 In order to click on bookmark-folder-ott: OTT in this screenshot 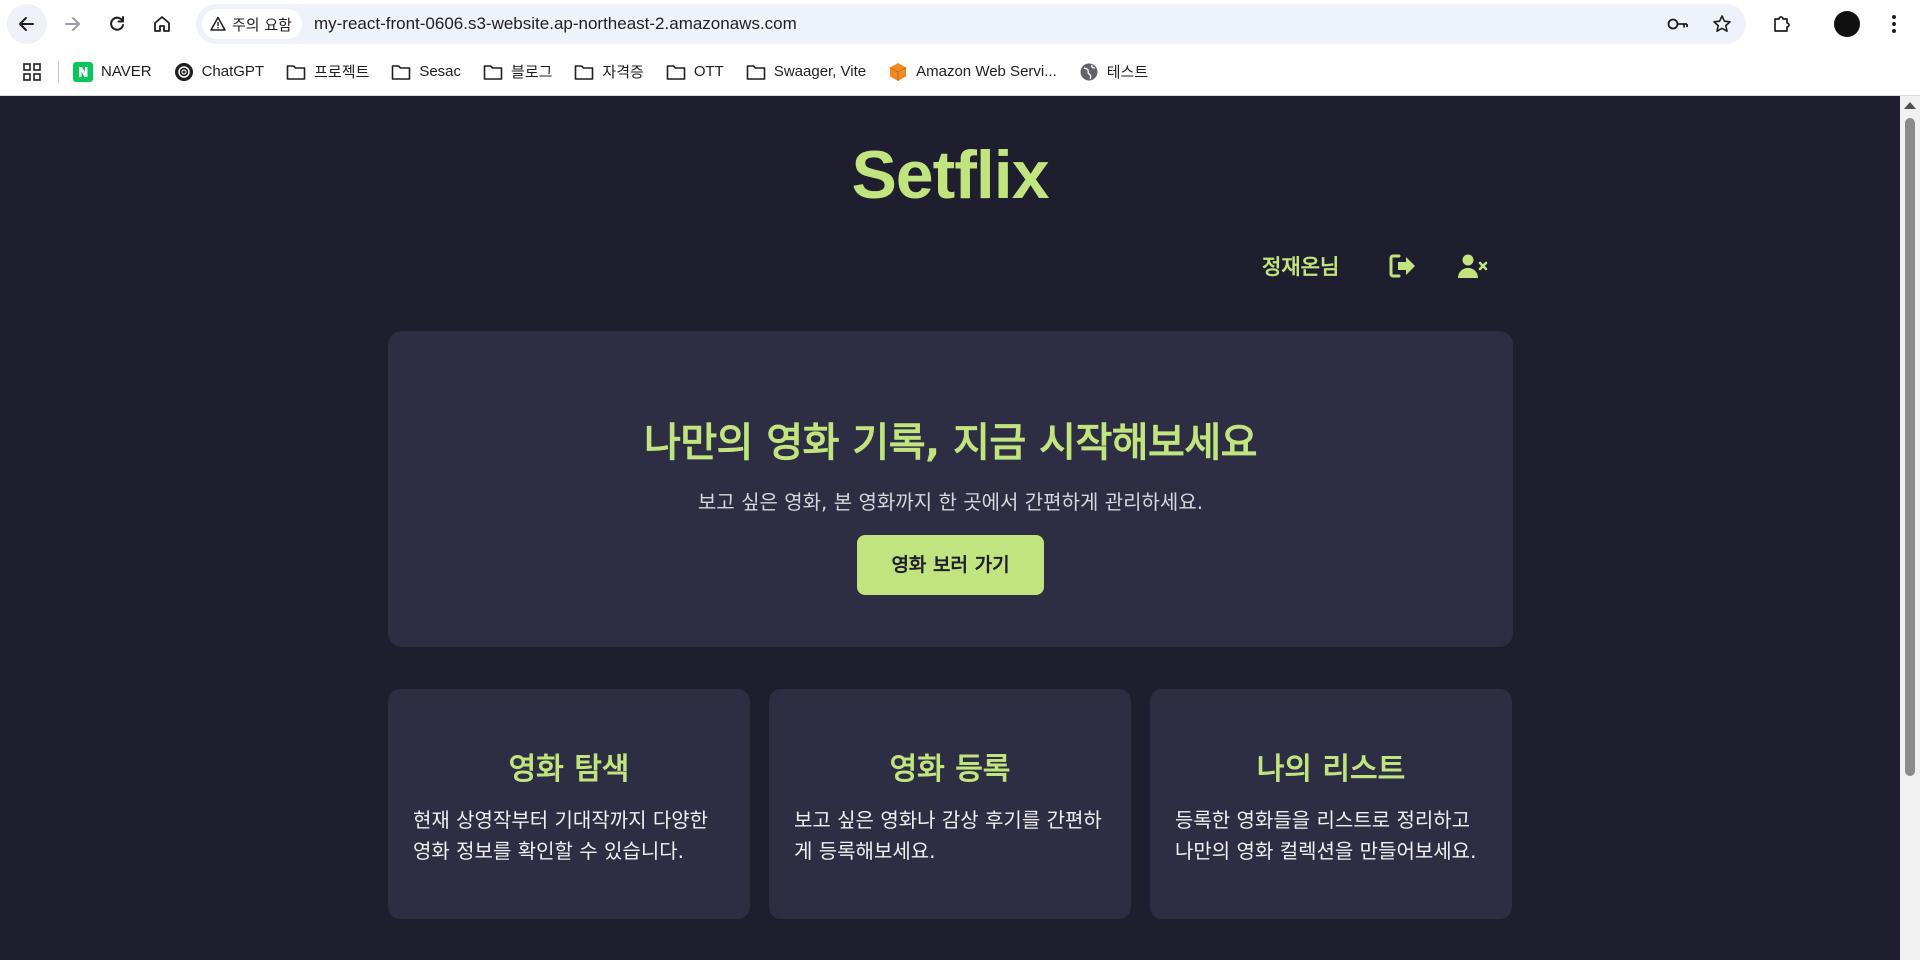, I will do `click(695, 72)`.